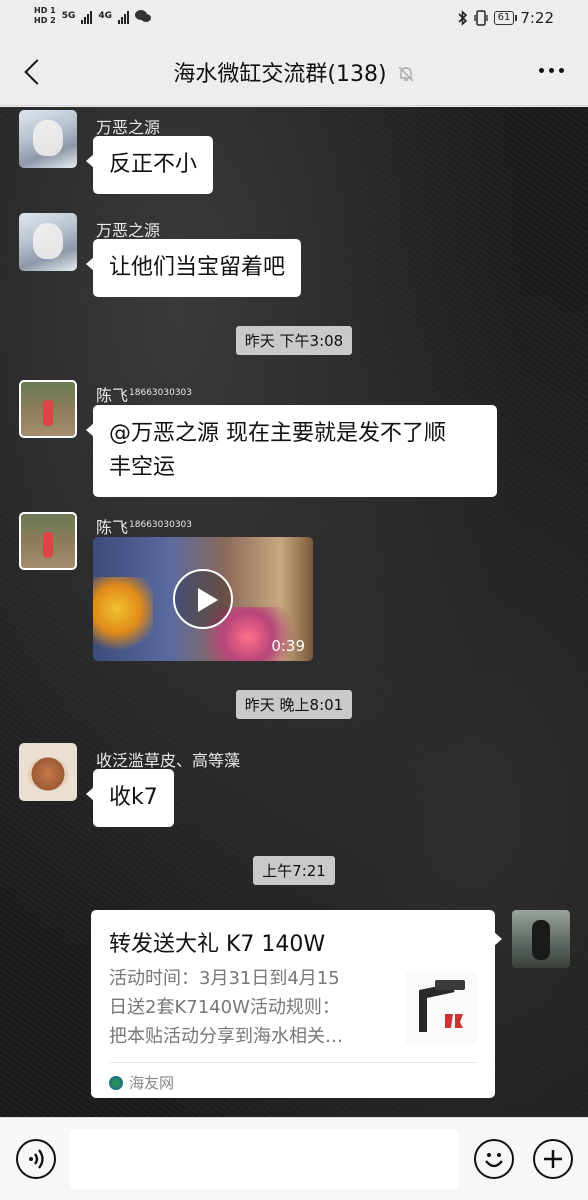  Describe the element at coordinates (406, 74) in the screenshot. I see `mute-bell-icon` at that location.